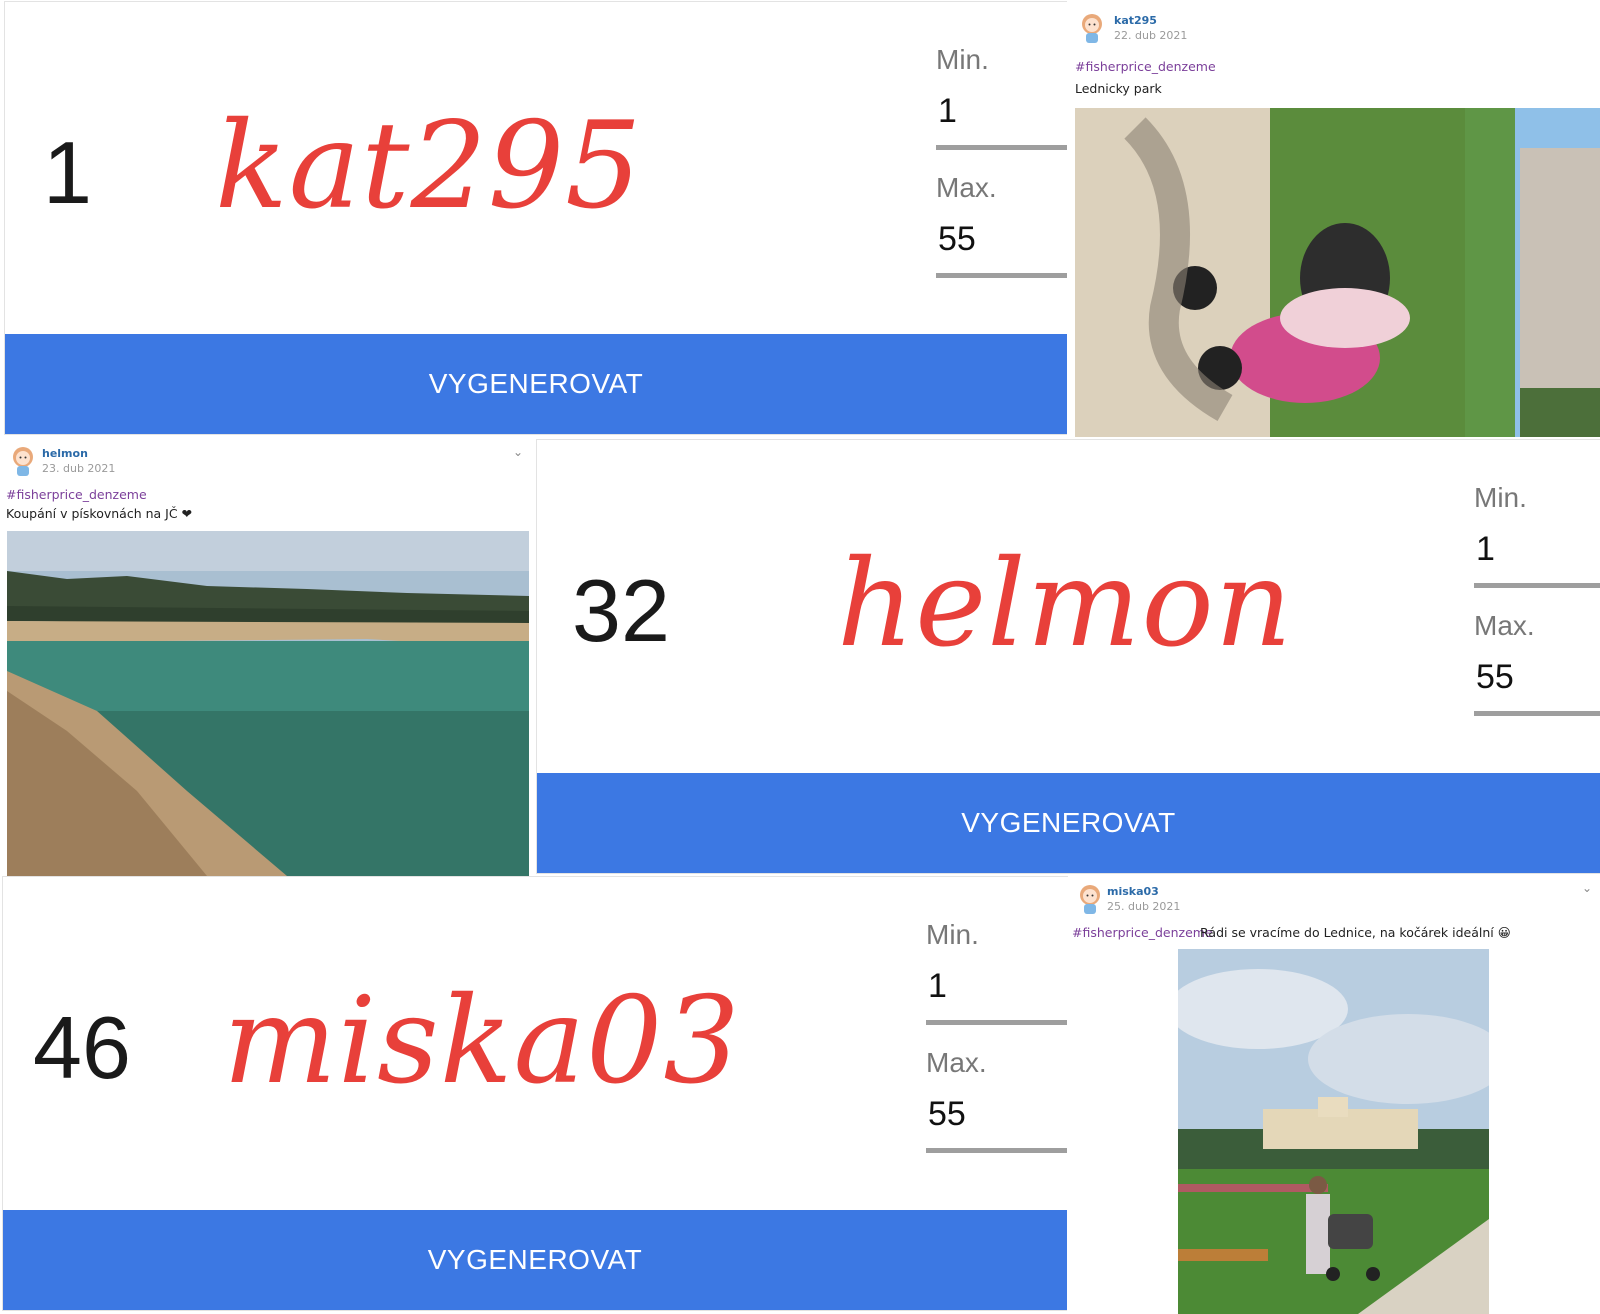 Image resolution: width=1600 pixels, height=1314 pixels. Describe the element at coordinates (429, 166) in the screenshot. I see `winner-name: kat295` at that location.